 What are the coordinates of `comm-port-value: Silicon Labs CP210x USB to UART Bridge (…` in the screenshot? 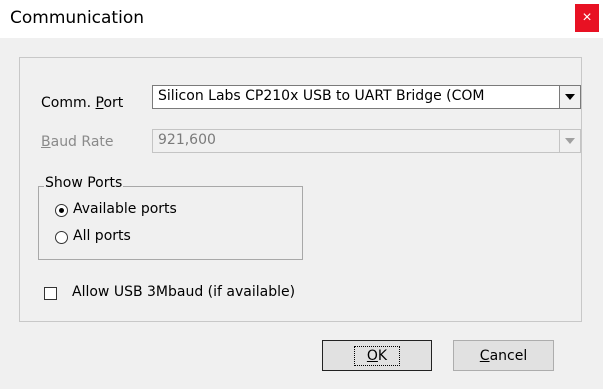 It's located at (321, 96).